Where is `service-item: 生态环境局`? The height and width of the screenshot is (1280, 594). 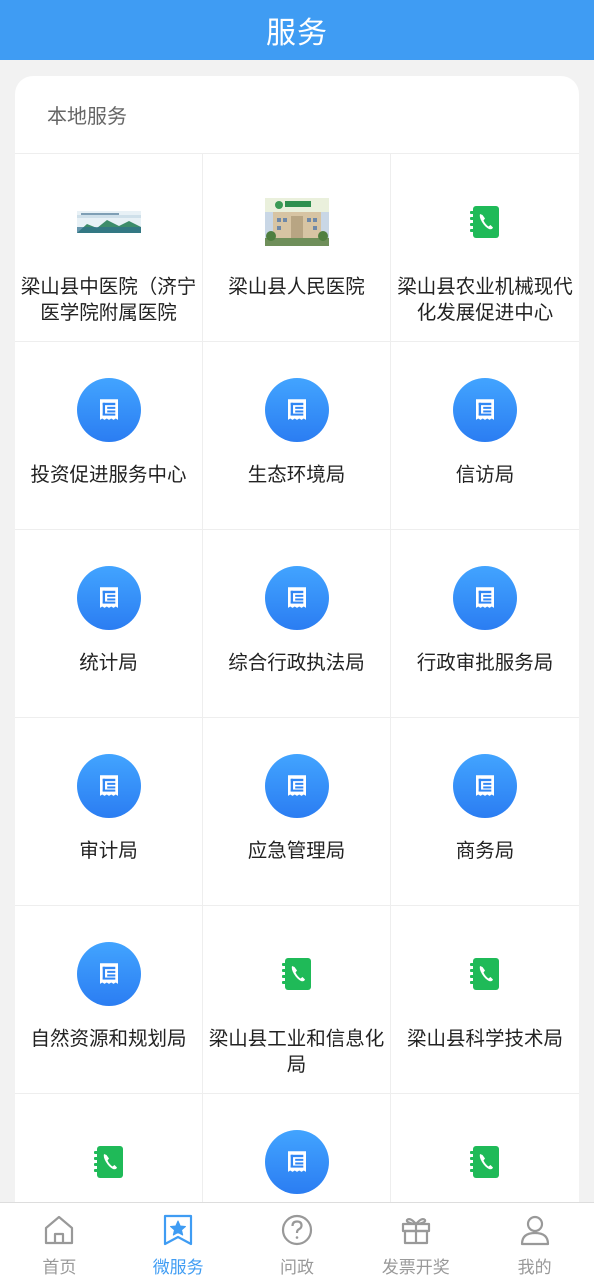
service-item: 生态环境局 is located at coordinates (297, 436).